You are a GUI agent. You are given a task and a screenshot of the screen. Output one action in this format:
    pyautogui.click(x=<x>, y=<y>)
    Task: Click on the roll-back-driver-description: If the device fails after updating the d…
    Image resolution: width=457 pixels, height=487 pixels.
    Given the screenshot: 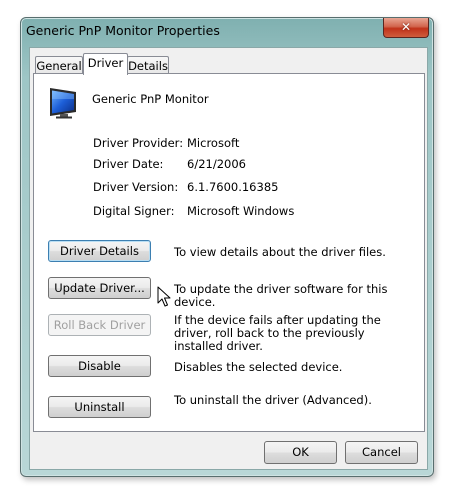 What is the action you would take?
    pyautogui.click(x=277, y=333)
    